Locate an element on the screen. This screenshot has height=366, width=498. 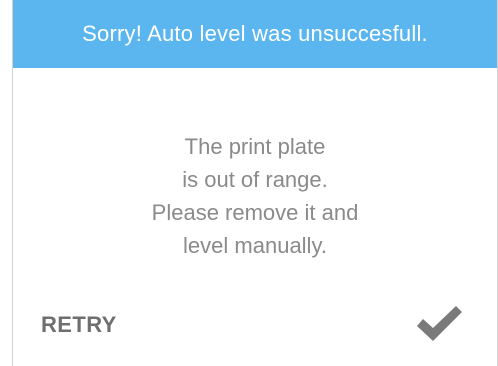
checkmark-icon is located at coordinates (439, 323).